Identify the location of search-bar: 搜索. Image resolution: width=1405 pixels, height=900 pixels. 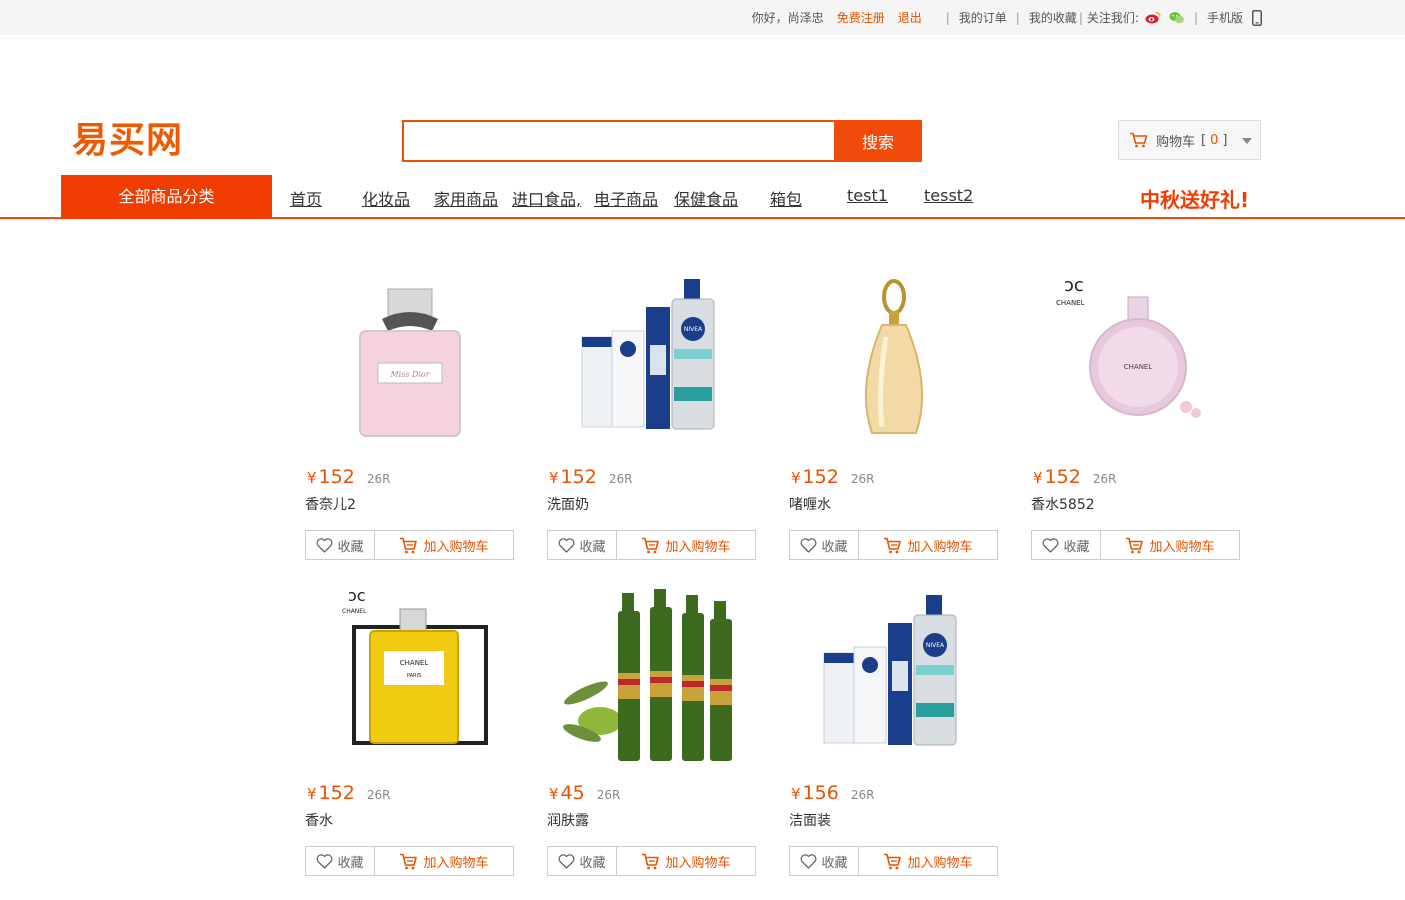
(662, 141).